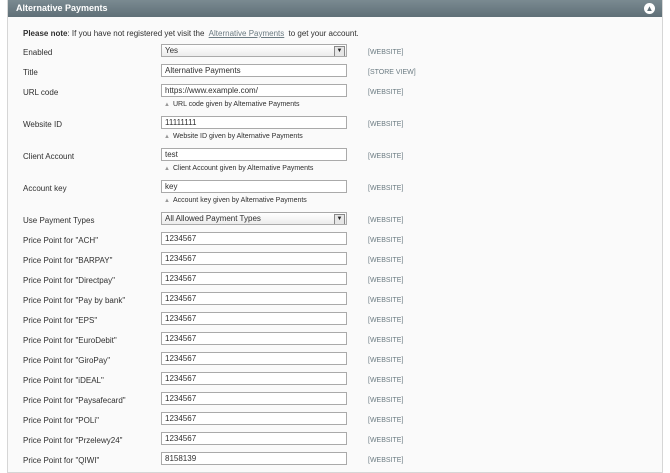 The image size is (670, 473). What do you see at coordinates (60, 320) in the screenshot?
I see `field-label: Price Point for "EPS"` at bounding box center [60, 320].